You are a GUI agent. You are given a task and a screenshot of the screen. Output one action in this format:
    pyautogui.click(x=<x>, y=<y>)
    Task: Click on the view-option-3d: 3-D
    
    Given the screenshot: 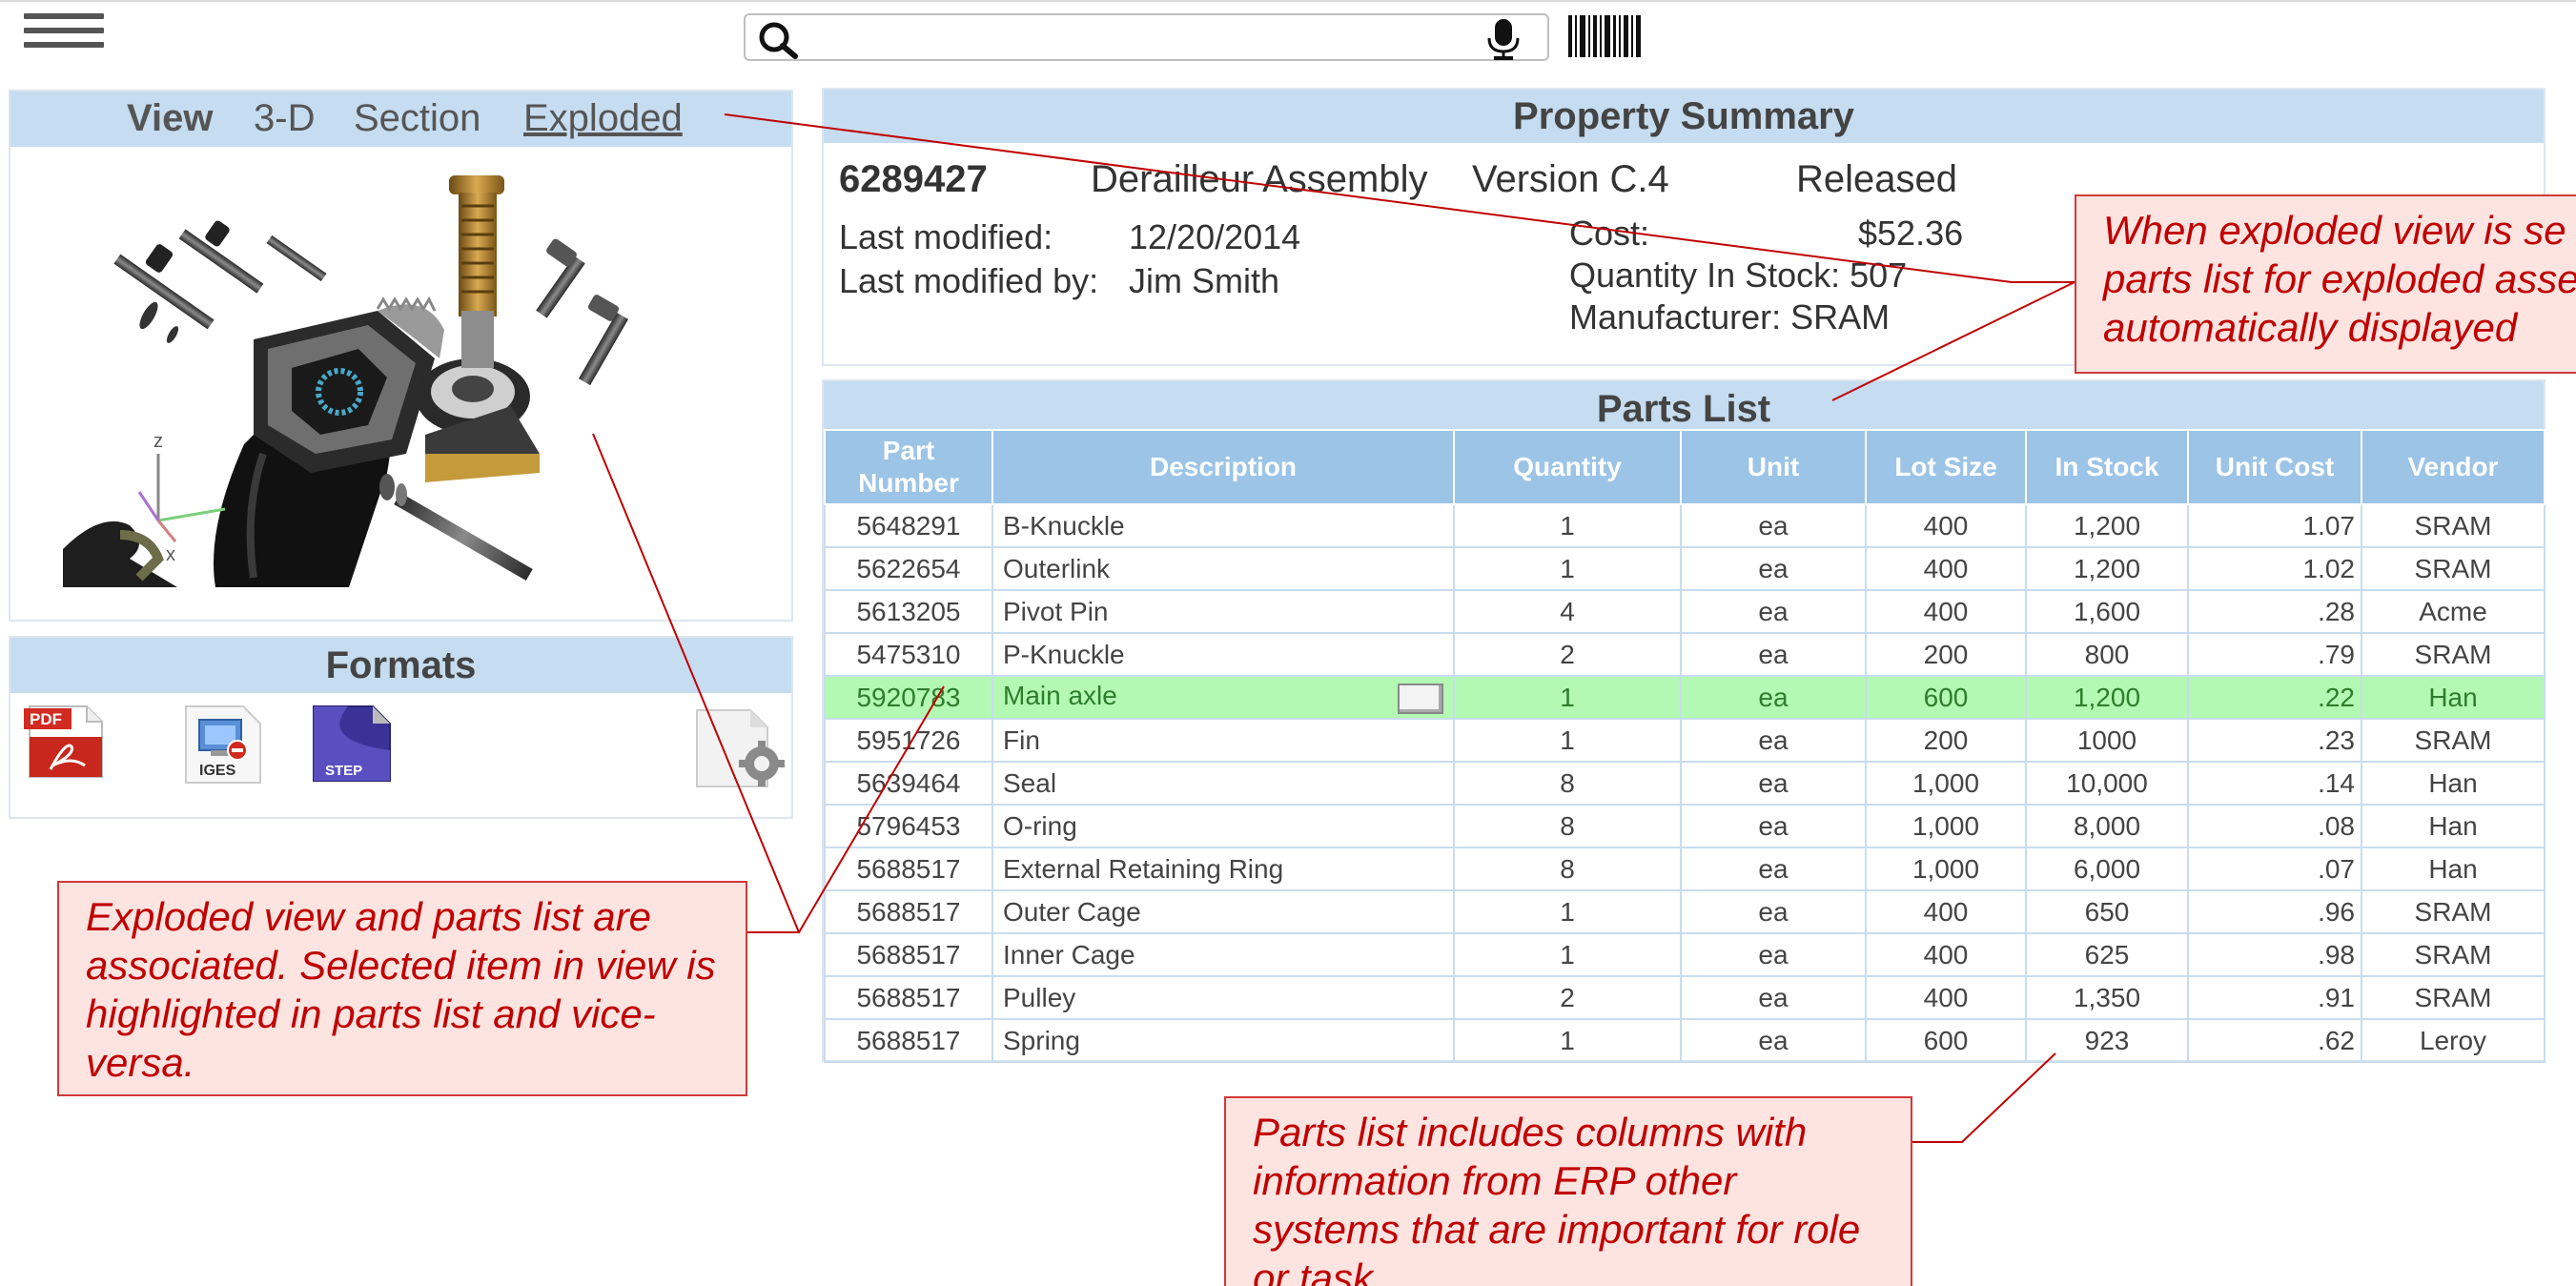 What is the action you would take?
    pyautogui.click(x=284, y=118)
    